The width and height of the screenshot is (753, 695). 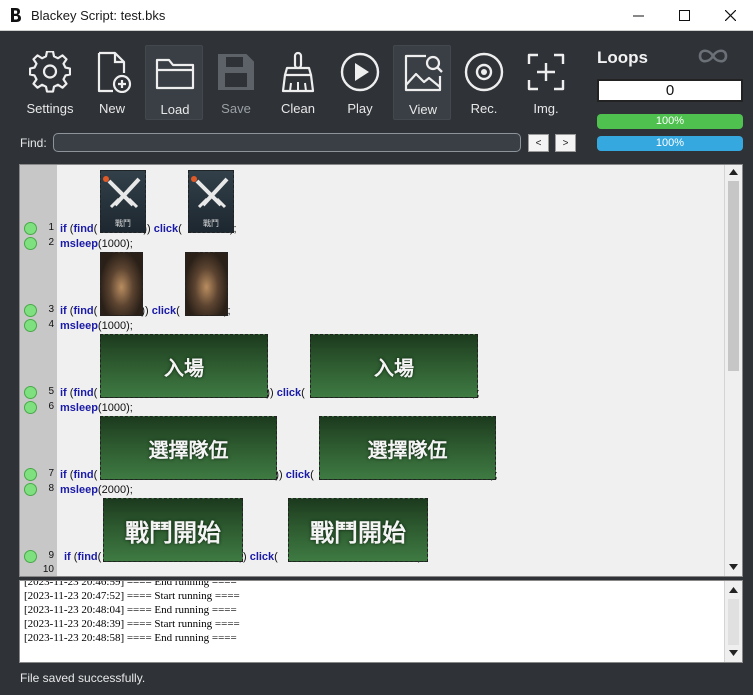 I want to click on find-image-start-battle-button: 戰鬥開始, so click(x=173, y=530).